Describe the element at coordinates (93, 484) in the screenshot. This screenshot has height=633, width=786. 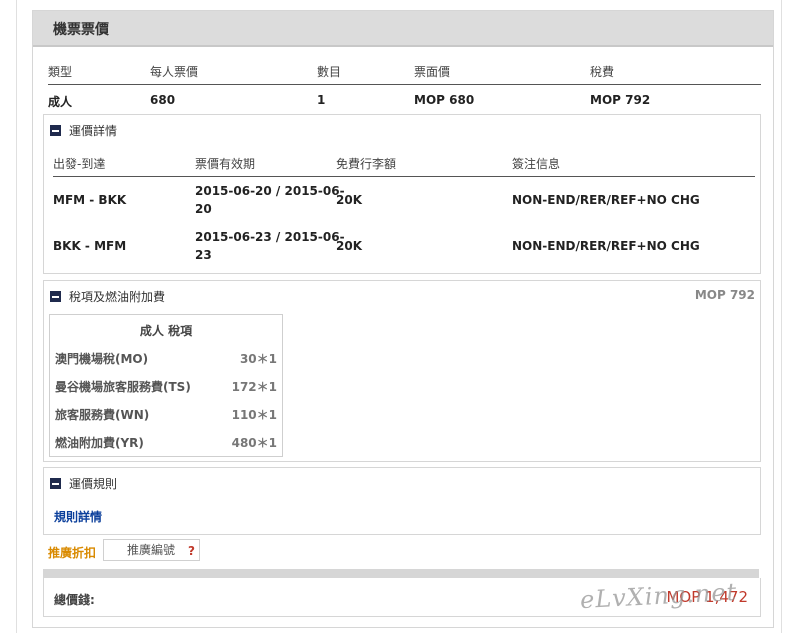
I see `fare-rules-title: 運價規則` at that location.